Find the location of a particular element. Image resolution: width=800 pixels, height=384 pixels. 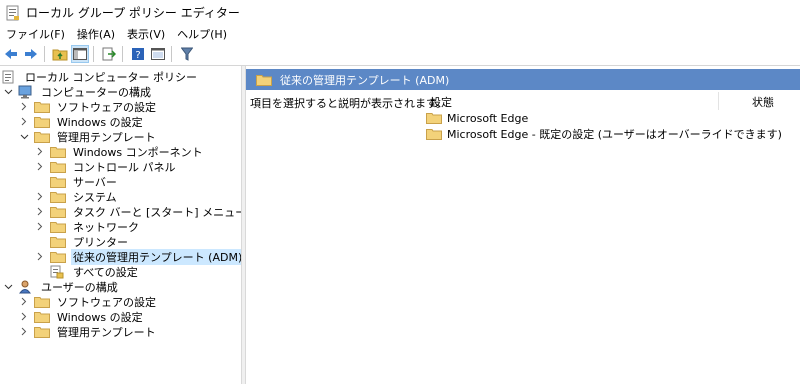

tree-root: ローカル コンピューター ポリシー is located at coordinates (100, 76).